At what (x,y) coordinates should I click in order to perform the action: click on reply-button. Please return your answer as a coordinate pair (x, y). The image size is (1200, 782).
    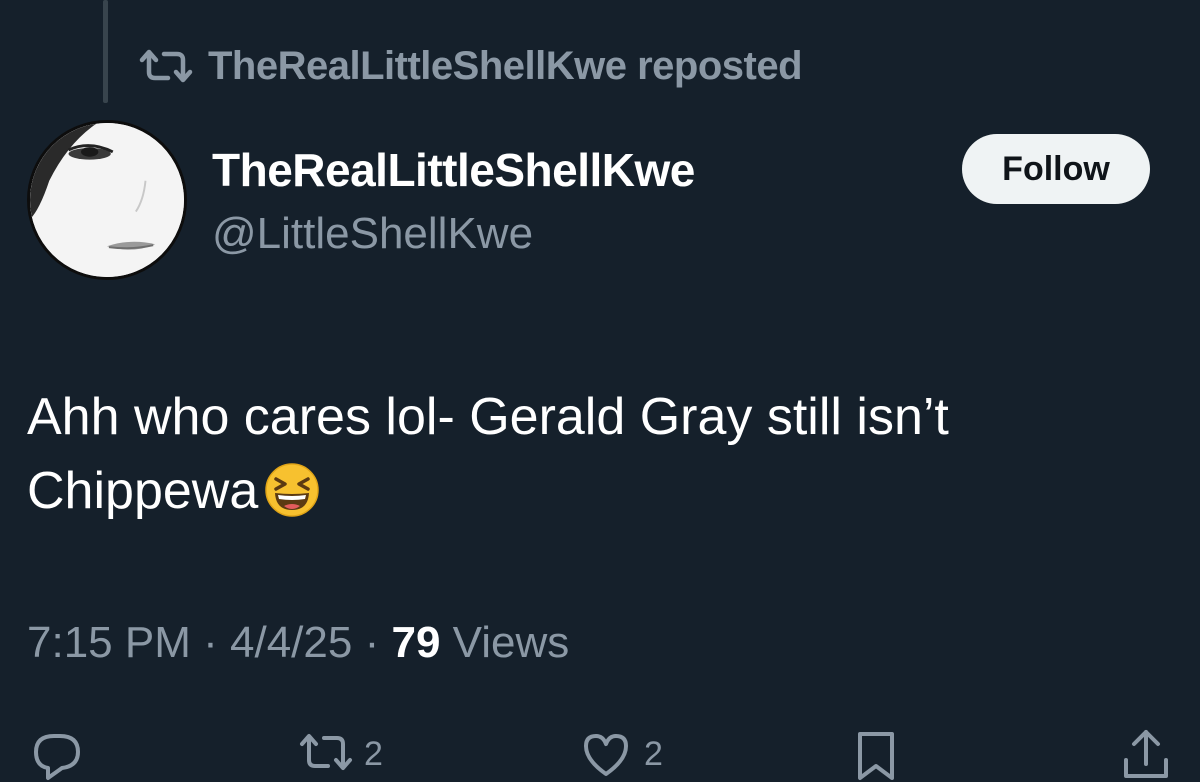
    Looking at the image, I should click on (56, 754).